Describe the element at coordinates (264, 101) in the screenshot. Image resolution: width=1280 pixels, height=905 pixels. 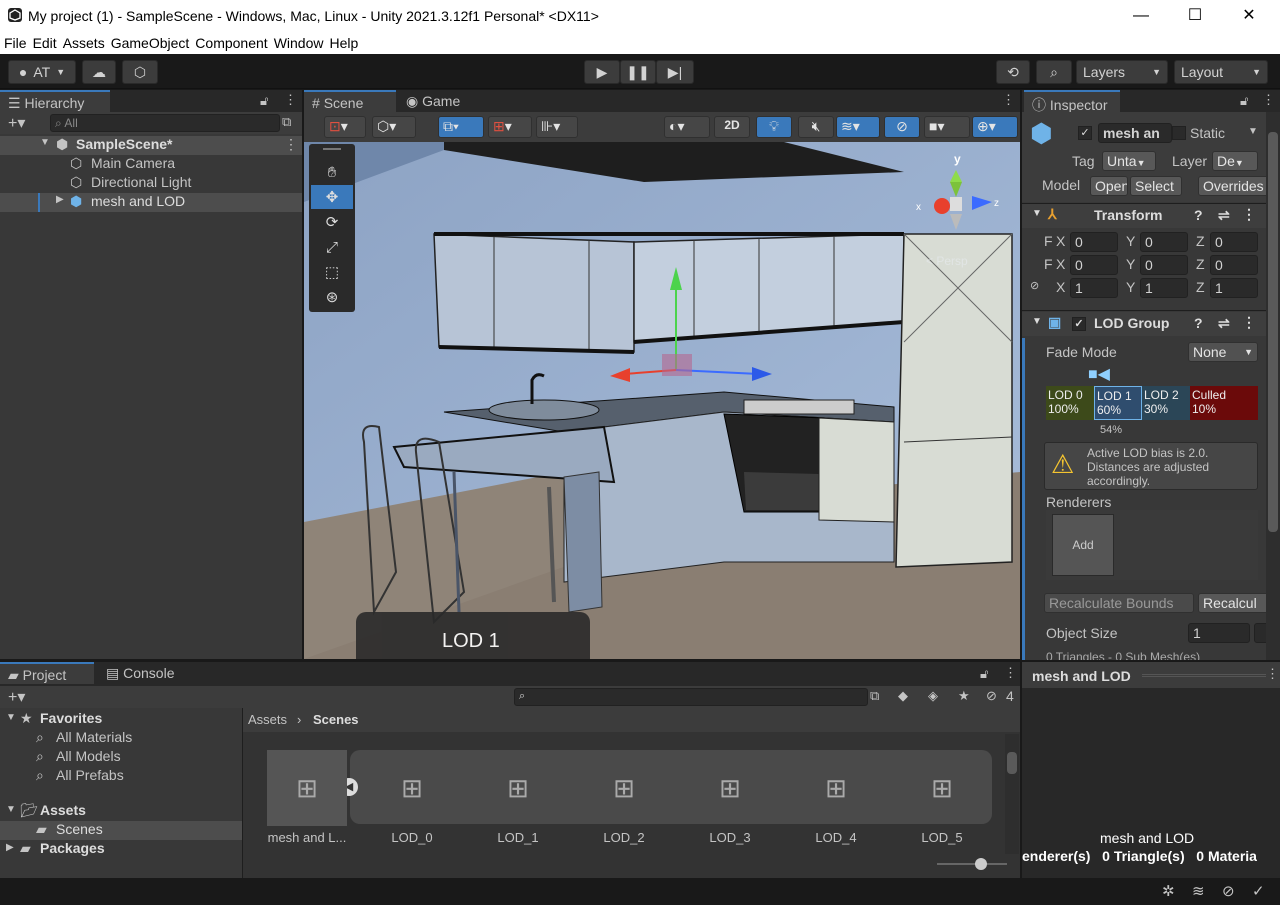
I see `lock-icon: 🔓︎` at that location.